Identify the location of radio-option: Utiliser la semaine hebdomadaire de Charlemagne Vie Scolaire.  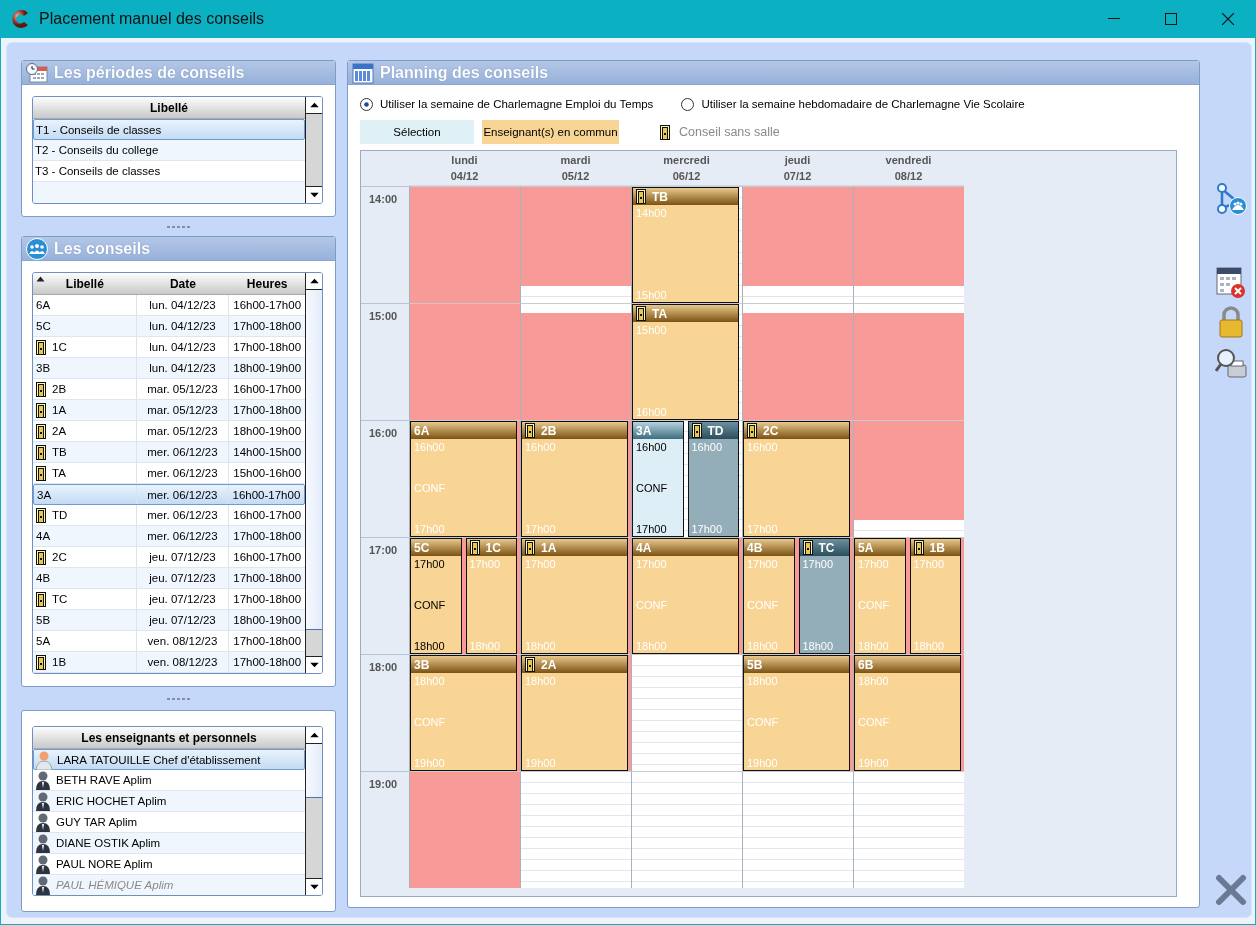
(853, 104).